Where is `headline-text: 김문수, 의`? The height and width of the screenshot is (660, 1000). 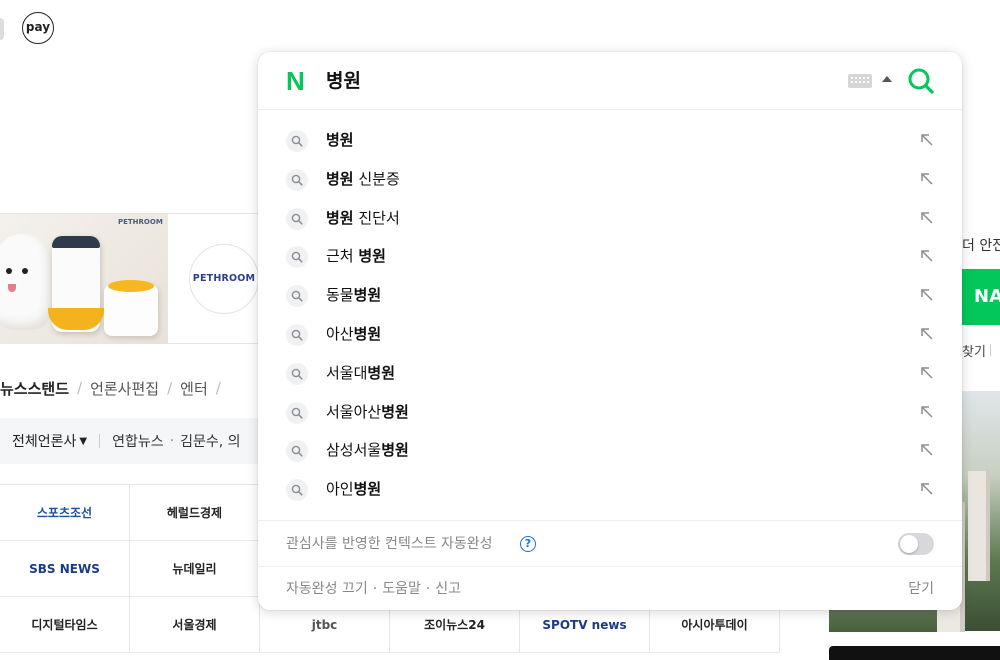
headline-text: 김문수, 의 is located at coordinates (210, 441).